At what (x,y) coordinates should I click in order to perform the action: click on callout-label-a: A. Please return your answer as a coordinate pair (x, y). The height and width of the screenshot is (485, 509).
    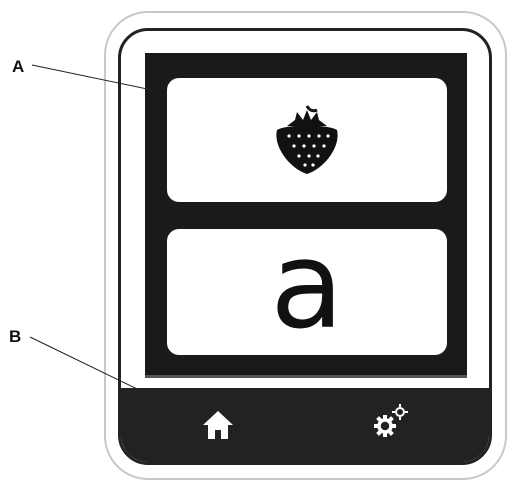
    Looking at the image, I should click on (18, 66).